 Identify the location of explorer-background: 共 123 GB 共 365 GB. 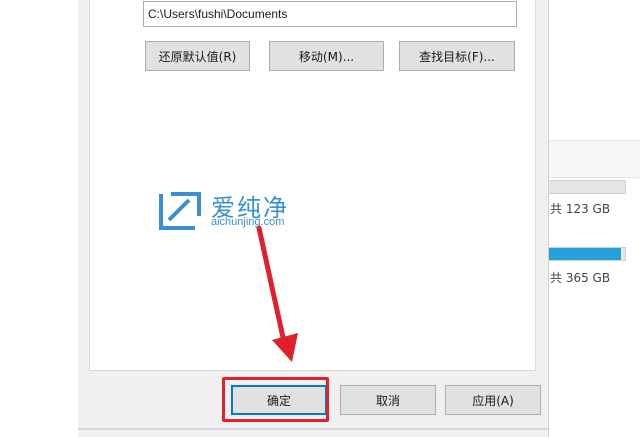
(594, 218).